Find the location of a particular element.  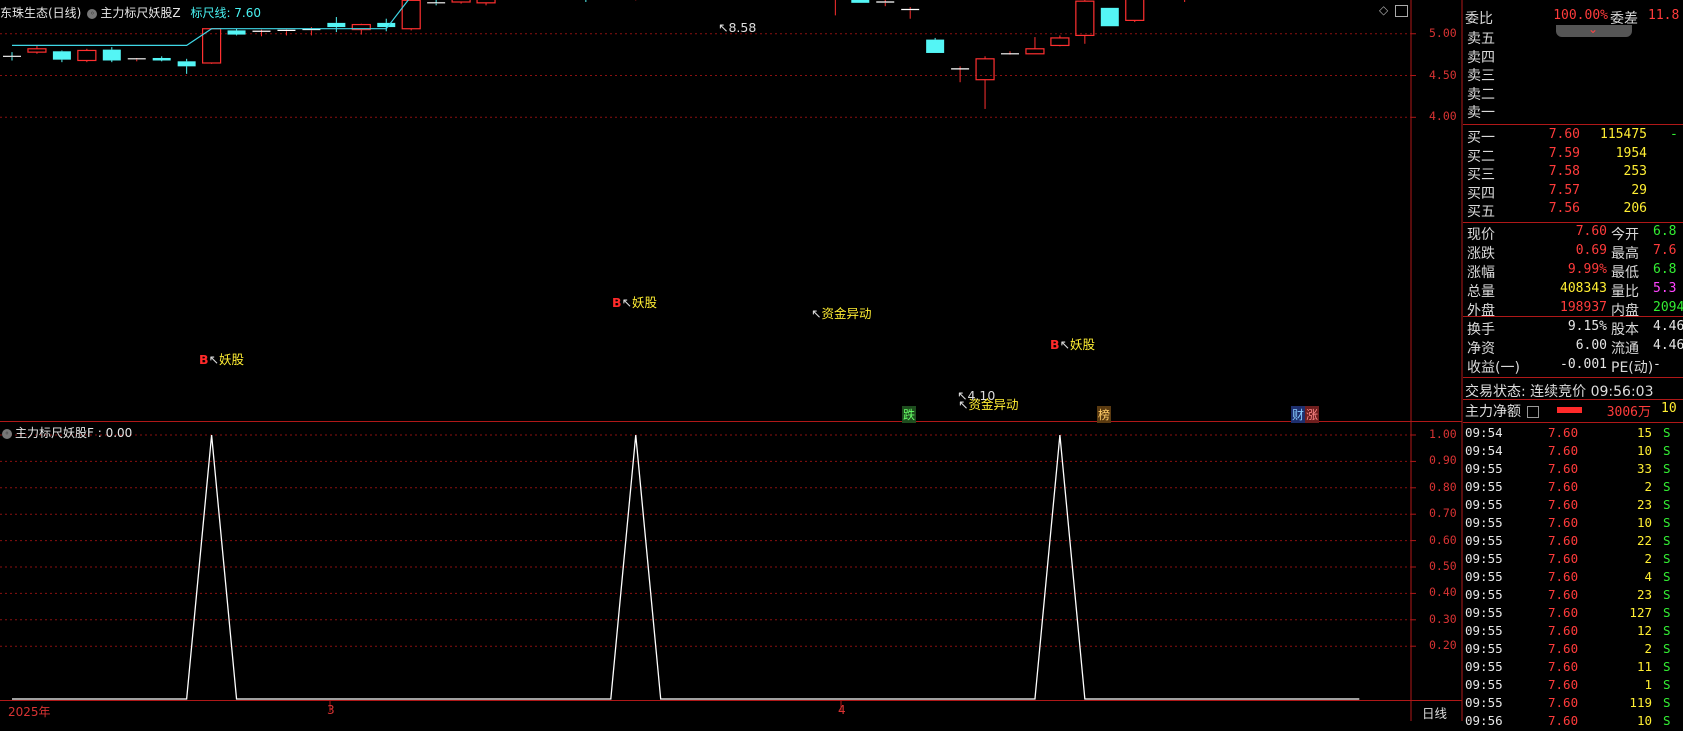

stat-value: 9.15% is located at coordinates (1562, 326).